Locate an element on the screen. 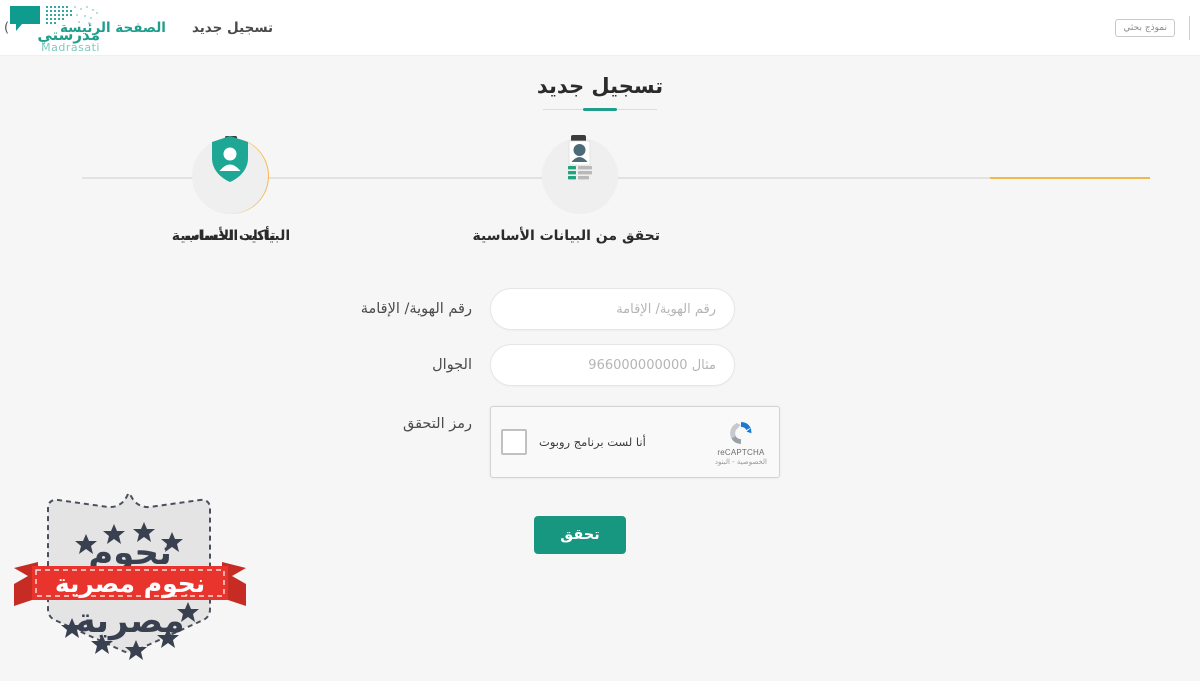 The width and height of the screenshot is (1200, 681). control-mobile is located at coordinates (715, 365).